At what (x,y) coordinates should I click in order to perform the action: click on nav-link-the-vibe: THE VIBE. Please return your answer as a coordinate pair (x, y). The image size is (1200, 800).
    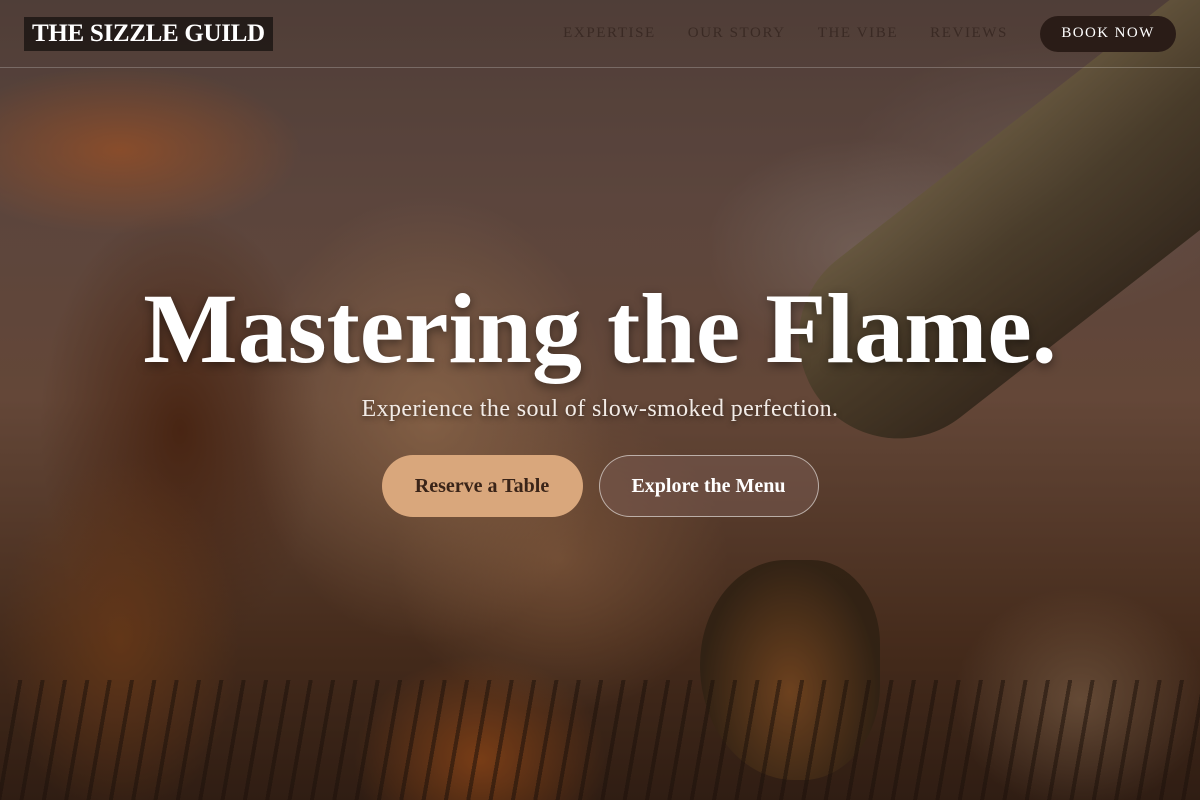
    Looking at the image, I should click on (858, 33).